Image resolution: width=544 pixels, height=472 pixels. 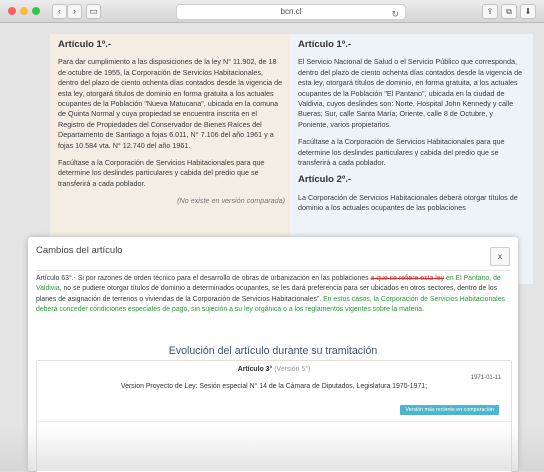 I want to click on version-number: (Versión 5°), so click(x=292, y=369).